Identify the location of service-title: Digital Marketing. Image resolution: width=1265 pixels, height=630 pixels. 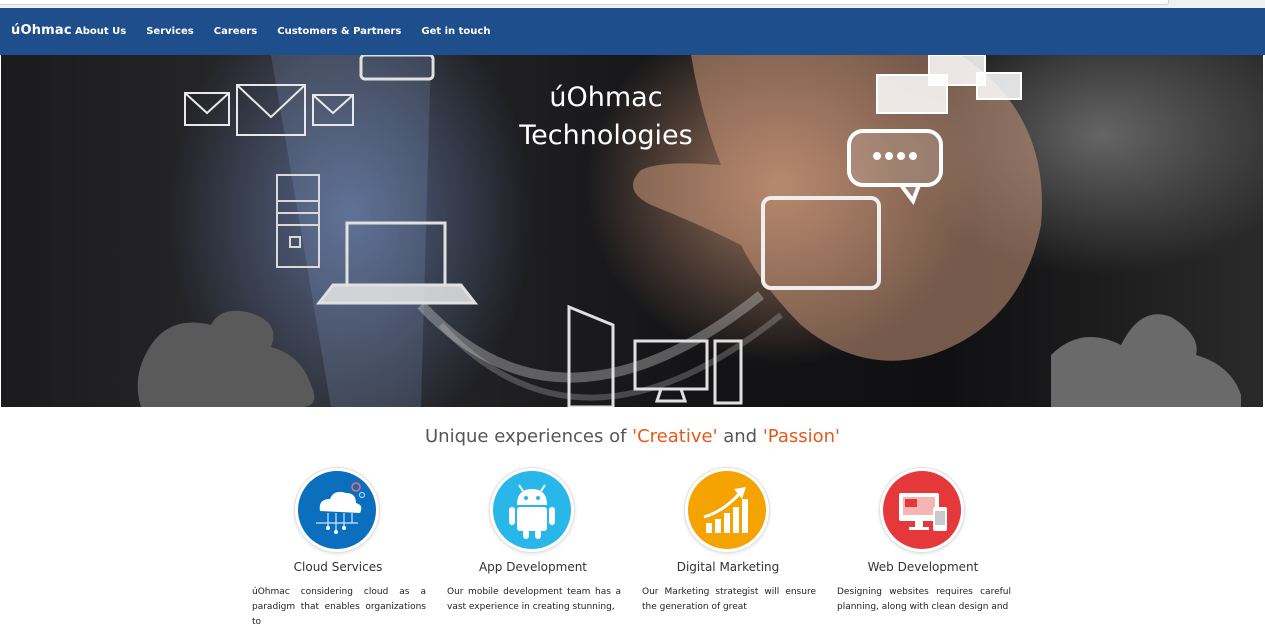
(728, 567).